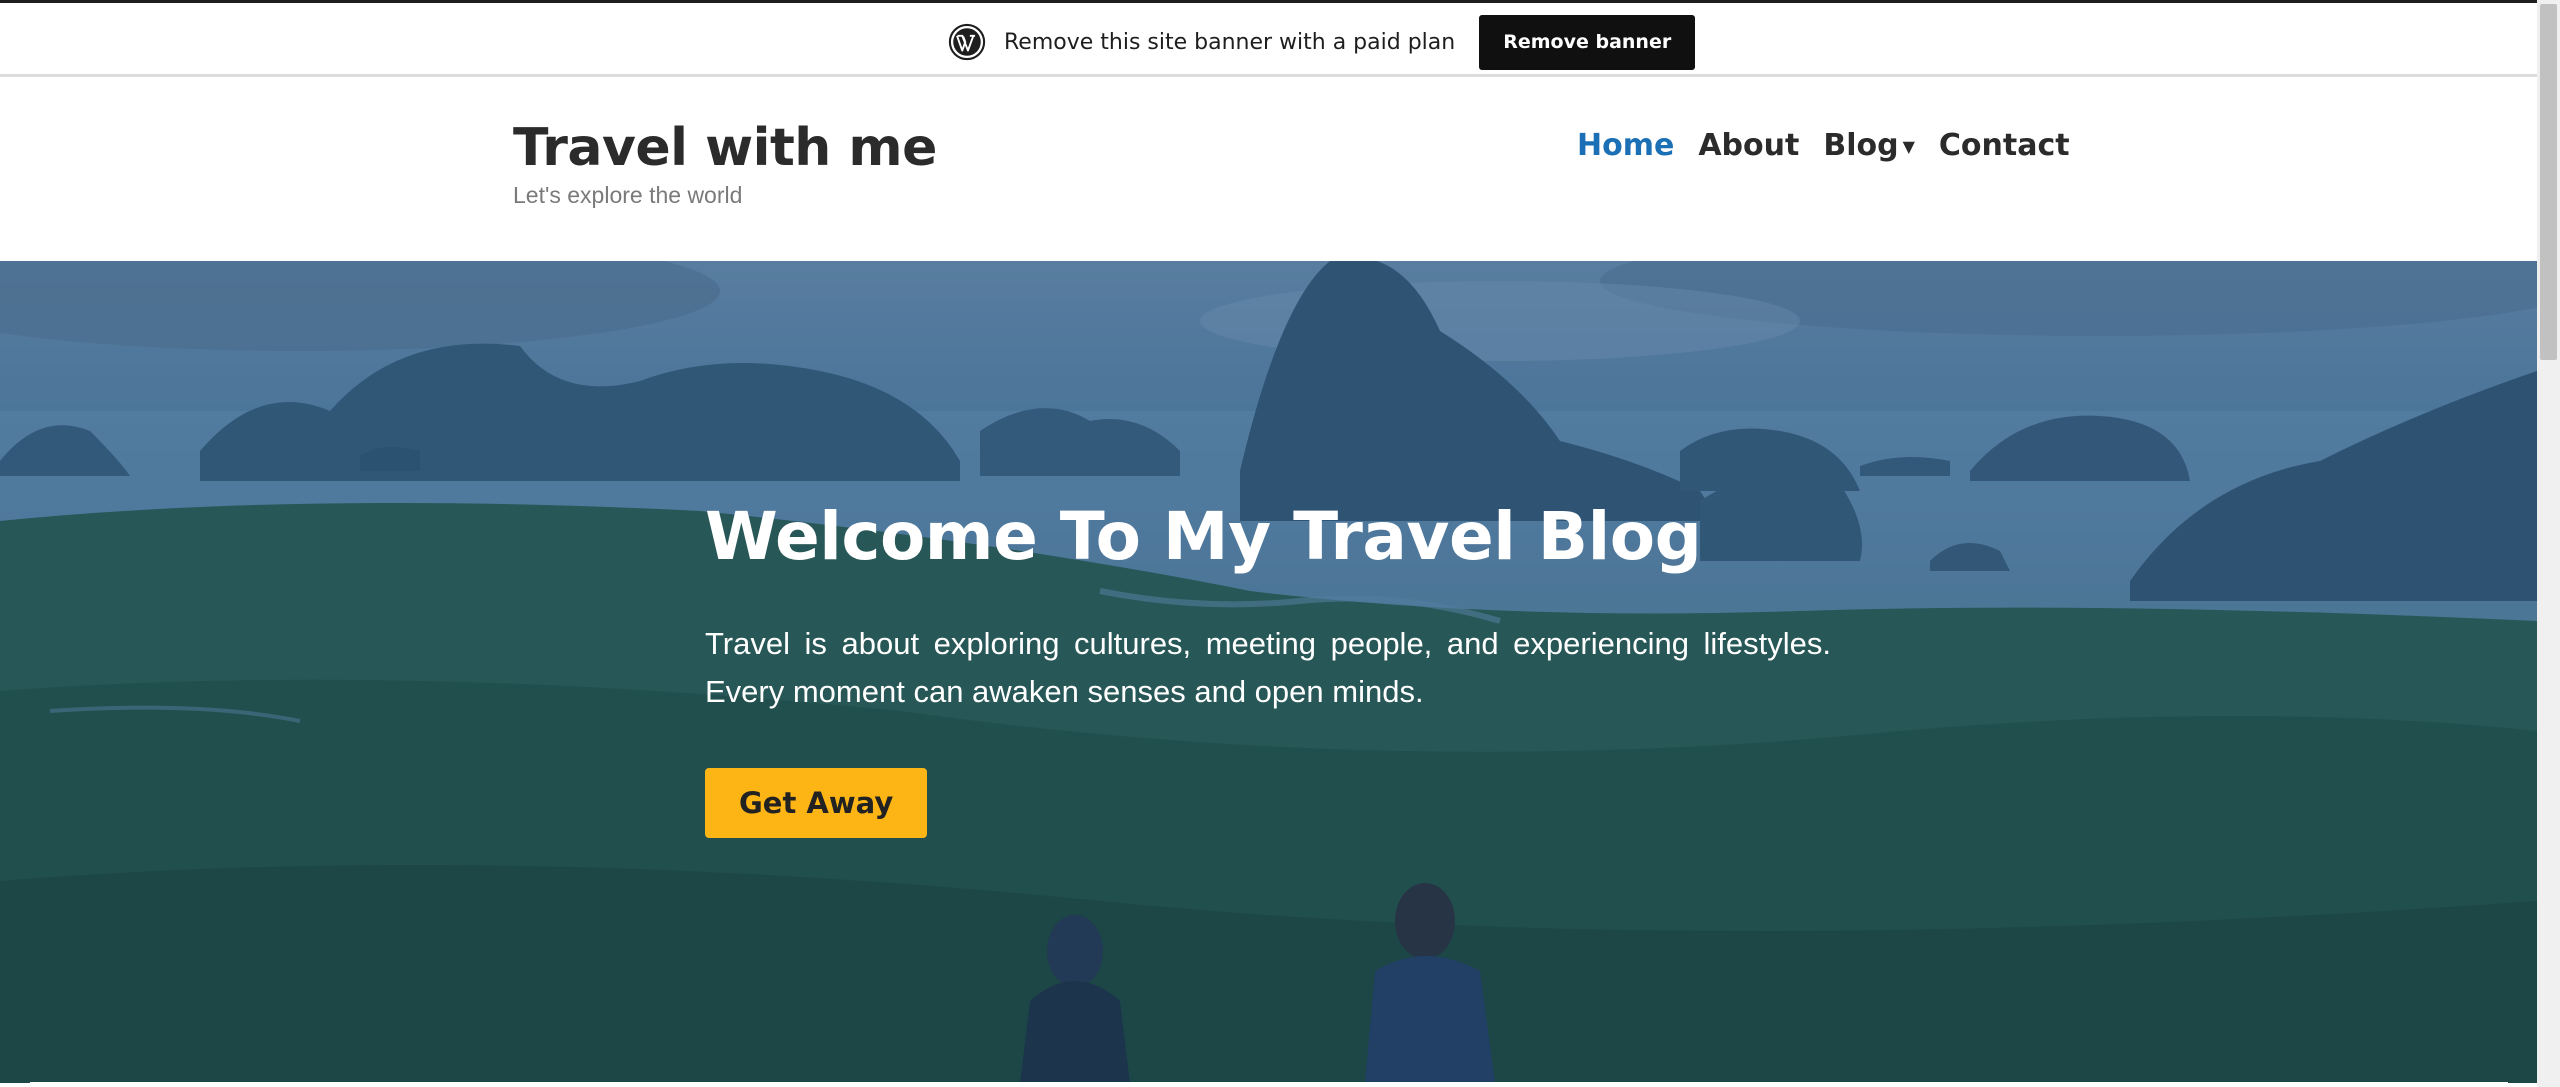 This screenshot has height=1087, width=2560. I want to click on site-title: Travel with me, so click(725, 148).